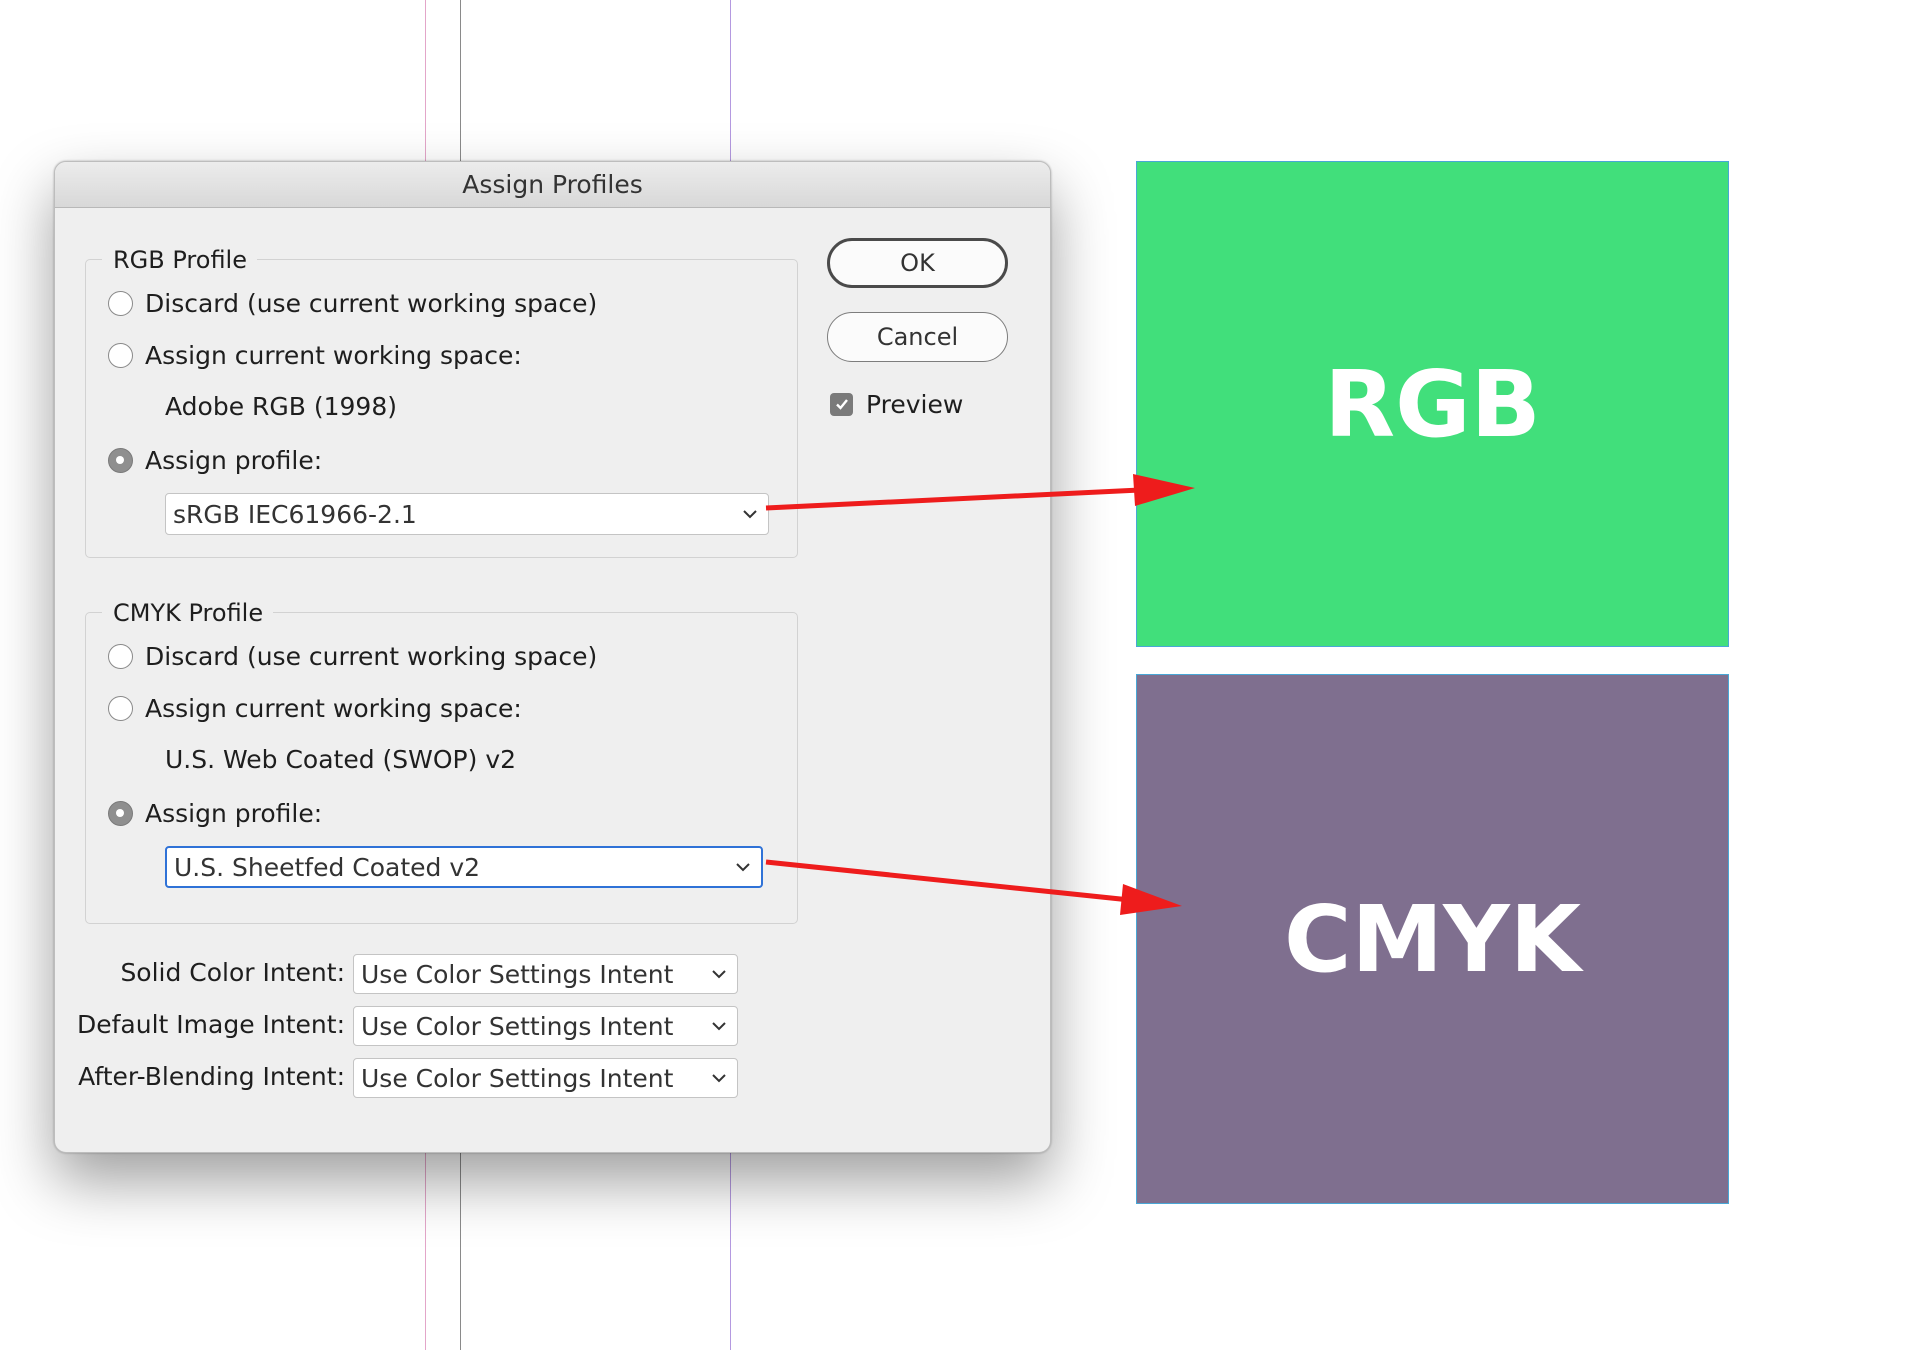 The width and height of the screenshot is (1928, 1350). Describe the element at coordinates (552, 185) in the screenshot. I see `dialog-title: Assign Profiles` at that location.